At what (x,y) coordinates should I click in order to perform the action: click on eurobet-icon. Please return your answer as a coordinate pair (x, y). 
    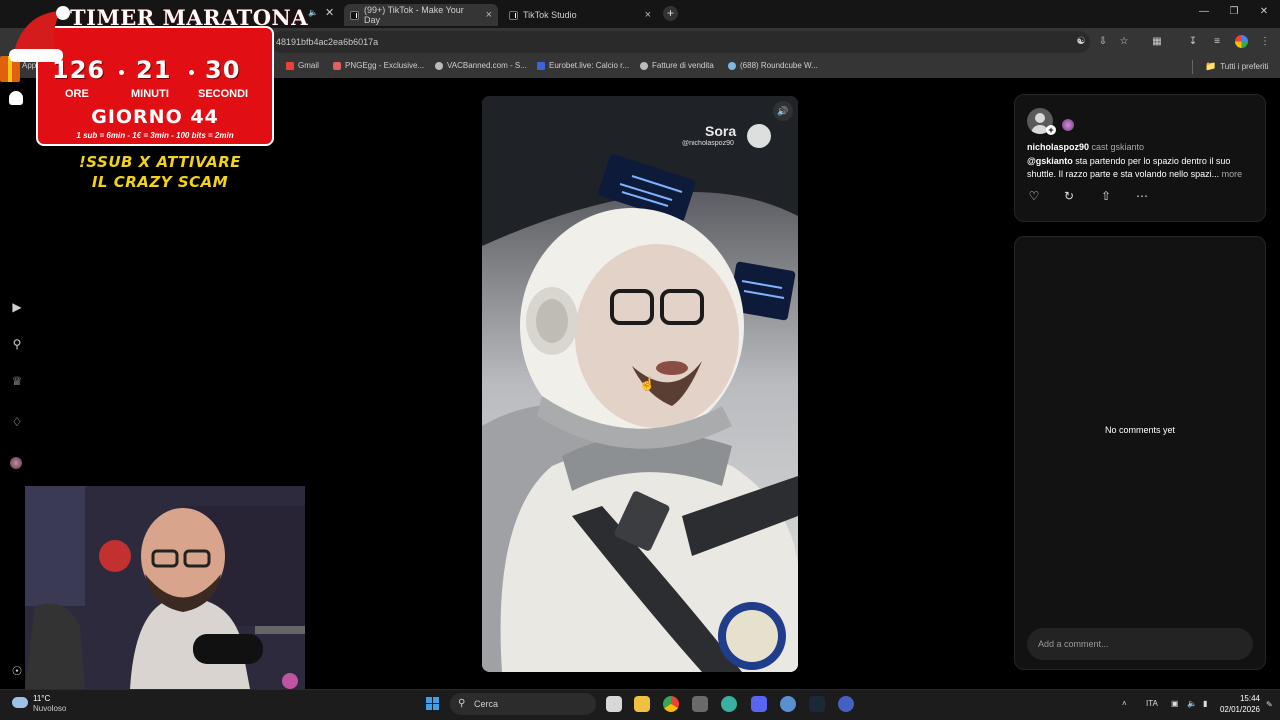
    Looking at the image, I should click on (541, 65).